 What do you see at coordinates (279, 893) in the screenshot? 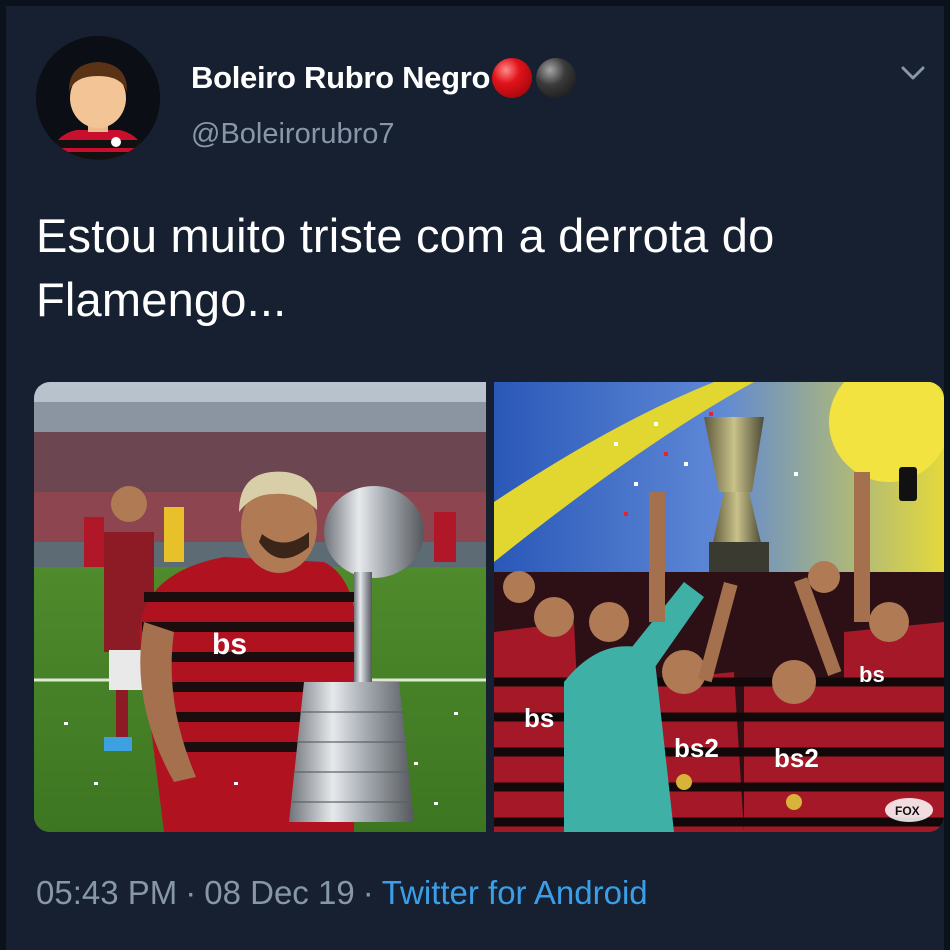
I see `tweet-date: 08 Dec 19` at bounding box center [279, 893].